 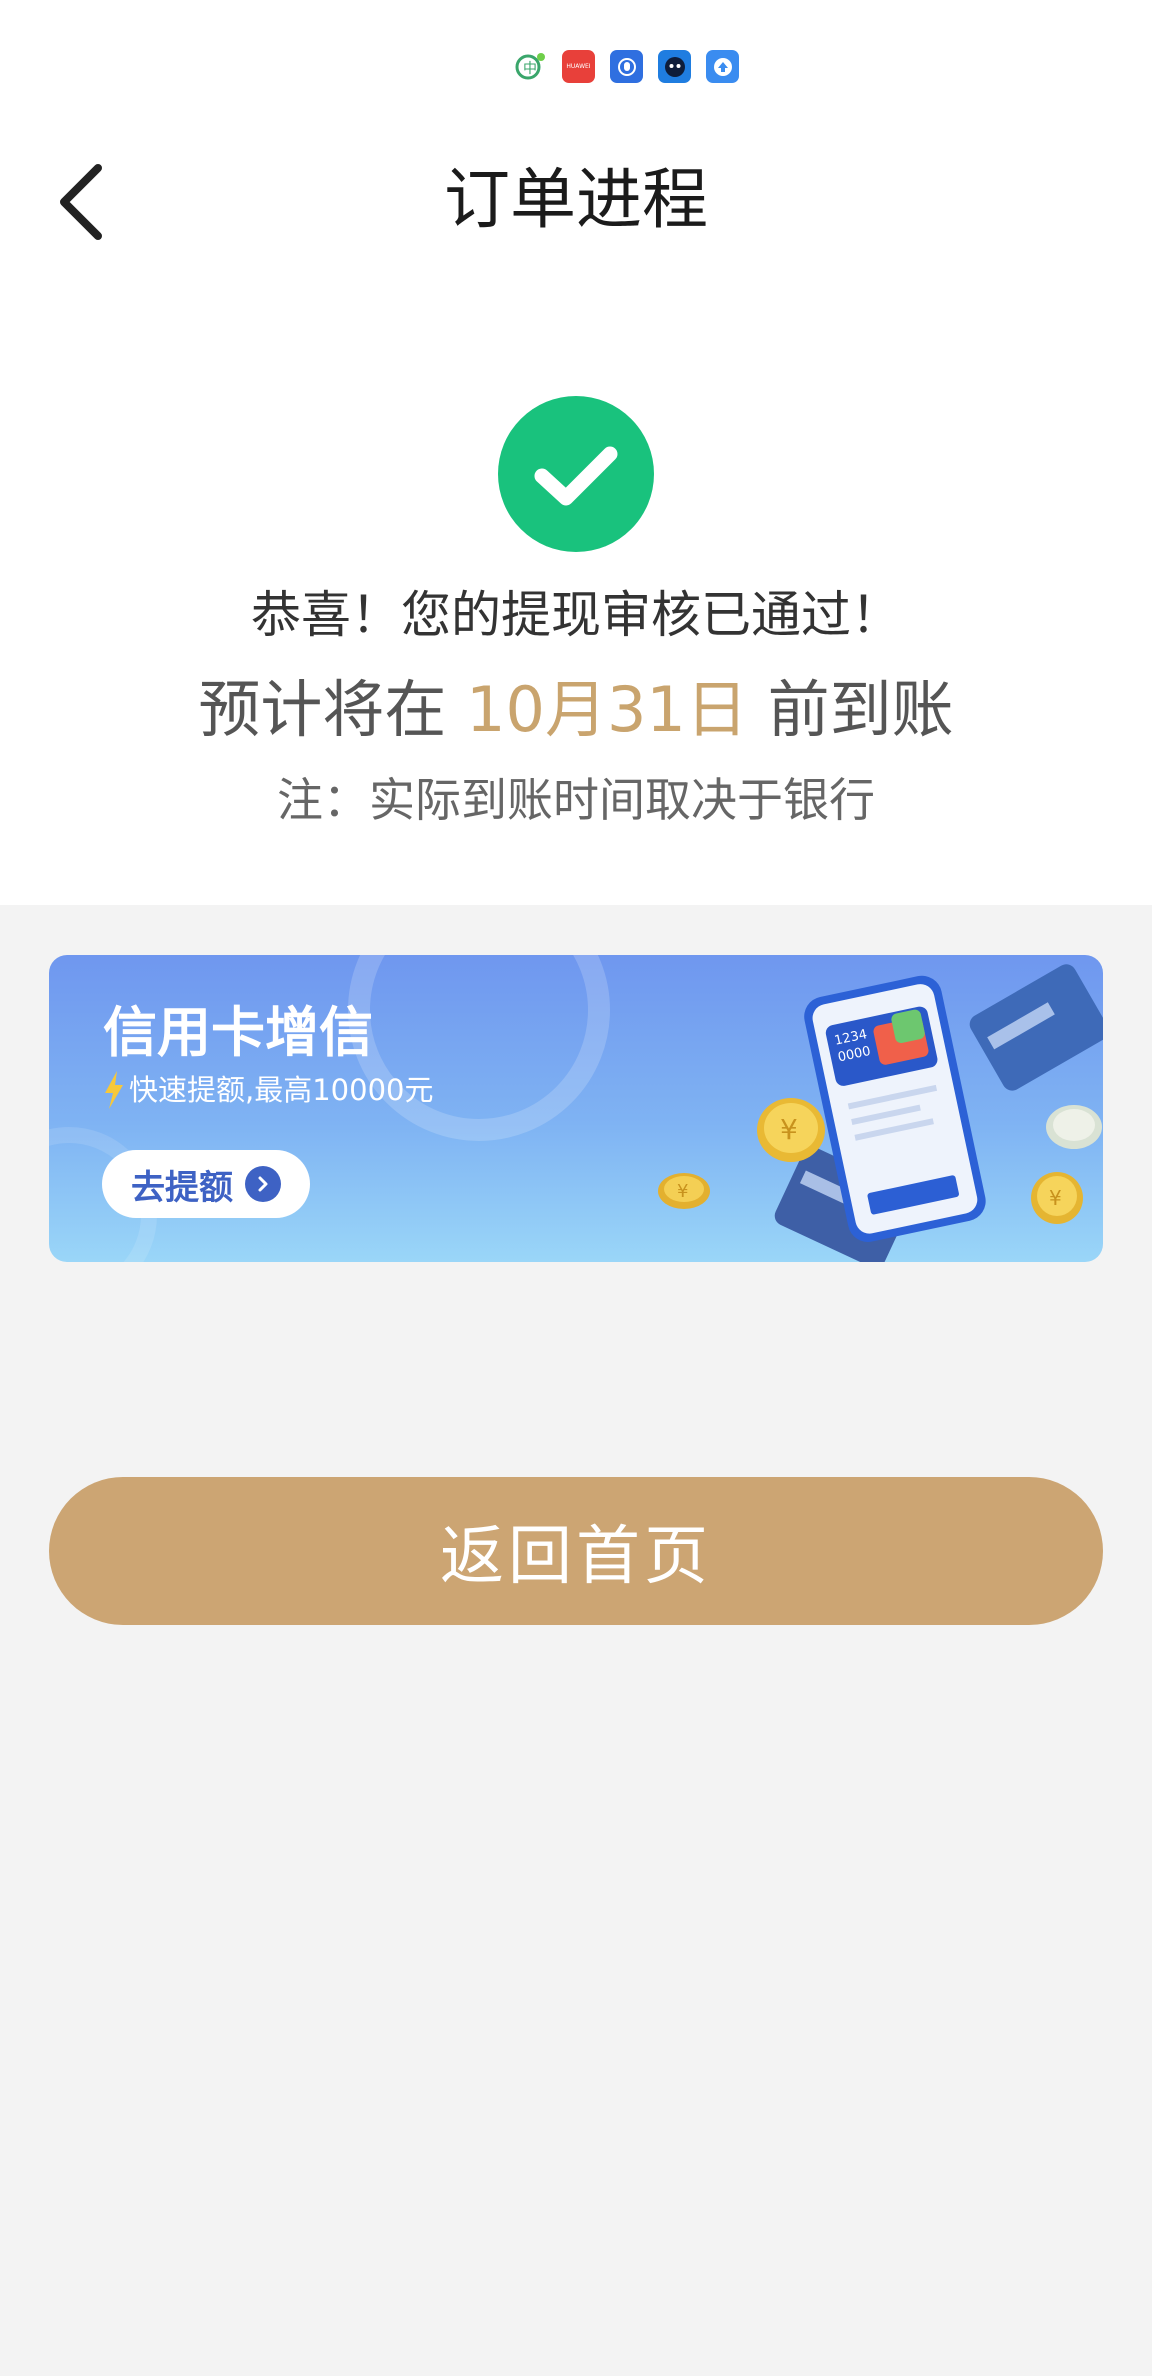 I want to click on banner-subtitle-row: 快速提额,最高10000元, so click(x=268, y=1090).